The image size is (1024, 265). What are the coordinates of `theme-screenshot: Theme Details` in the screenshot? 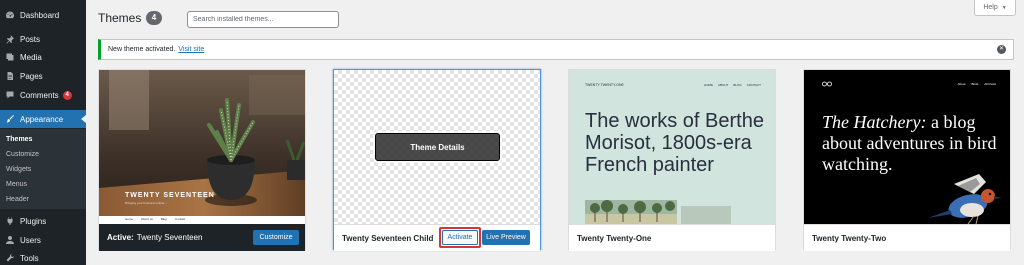 It's located at (437, 147).